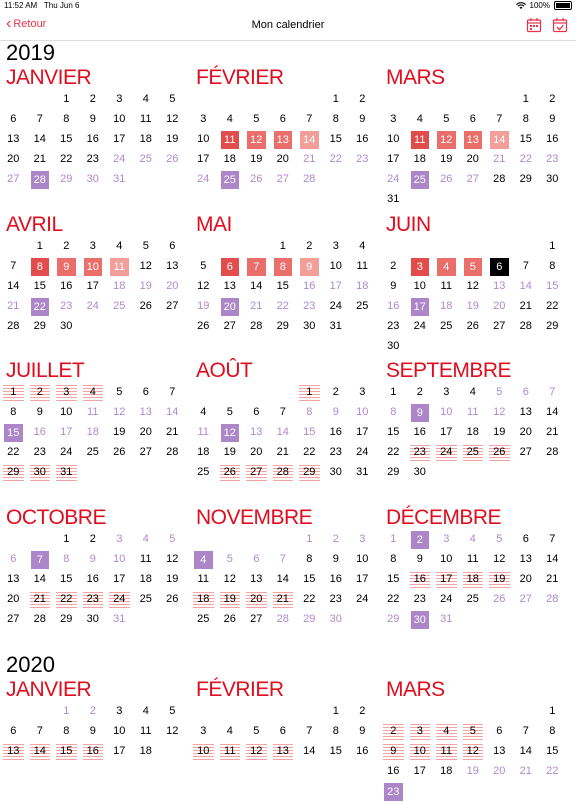  What do you see at coordinates (446, 620) in the screenshot?
I see `day-cell: 31` at bounding box center [446, 620].